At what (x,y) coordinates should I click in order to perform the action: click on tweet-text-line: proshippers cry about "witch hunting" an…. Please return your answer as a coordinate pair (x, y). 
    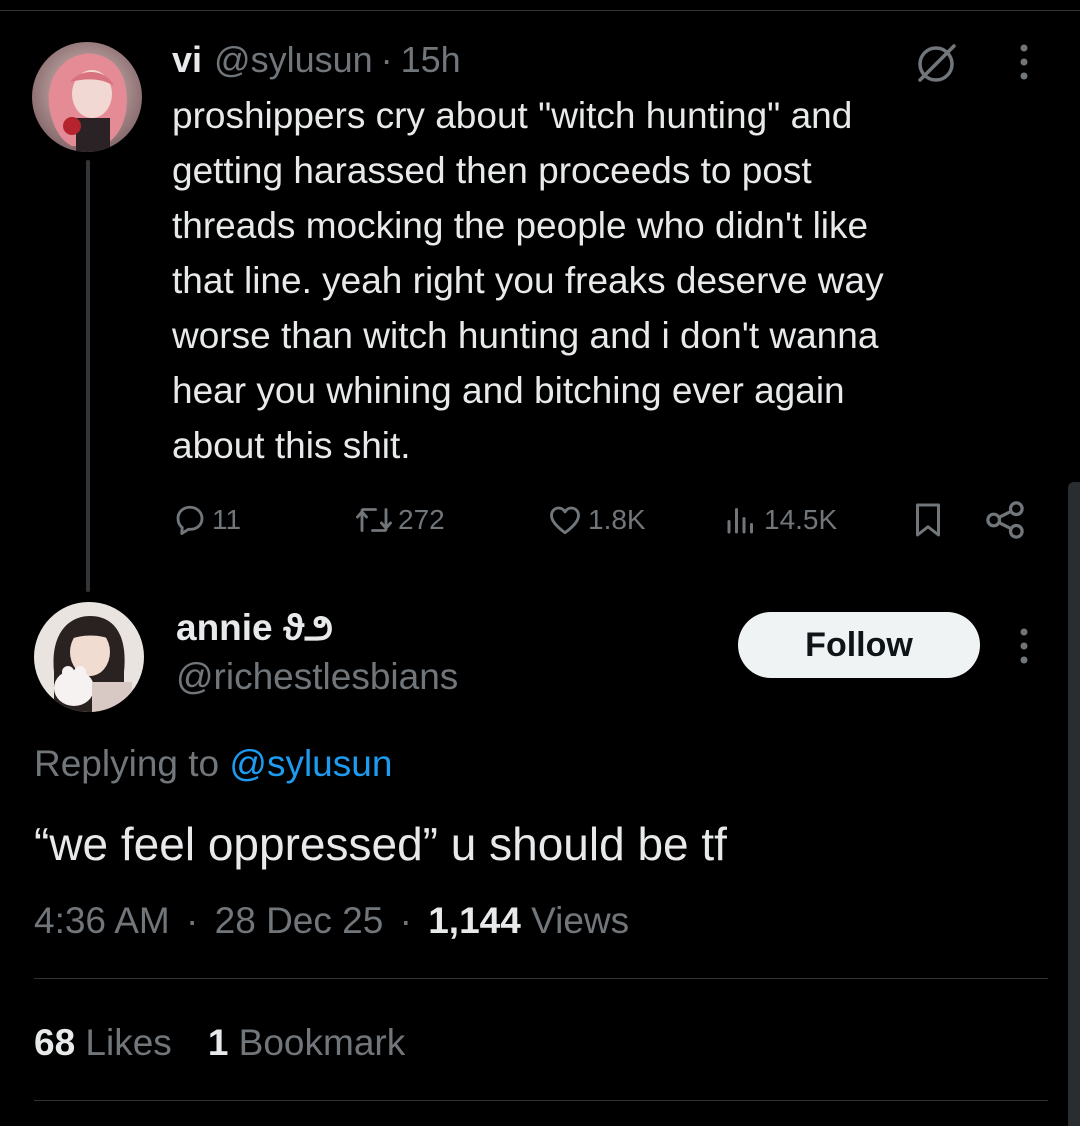
    Looking at the image, I should click on (512, 115).